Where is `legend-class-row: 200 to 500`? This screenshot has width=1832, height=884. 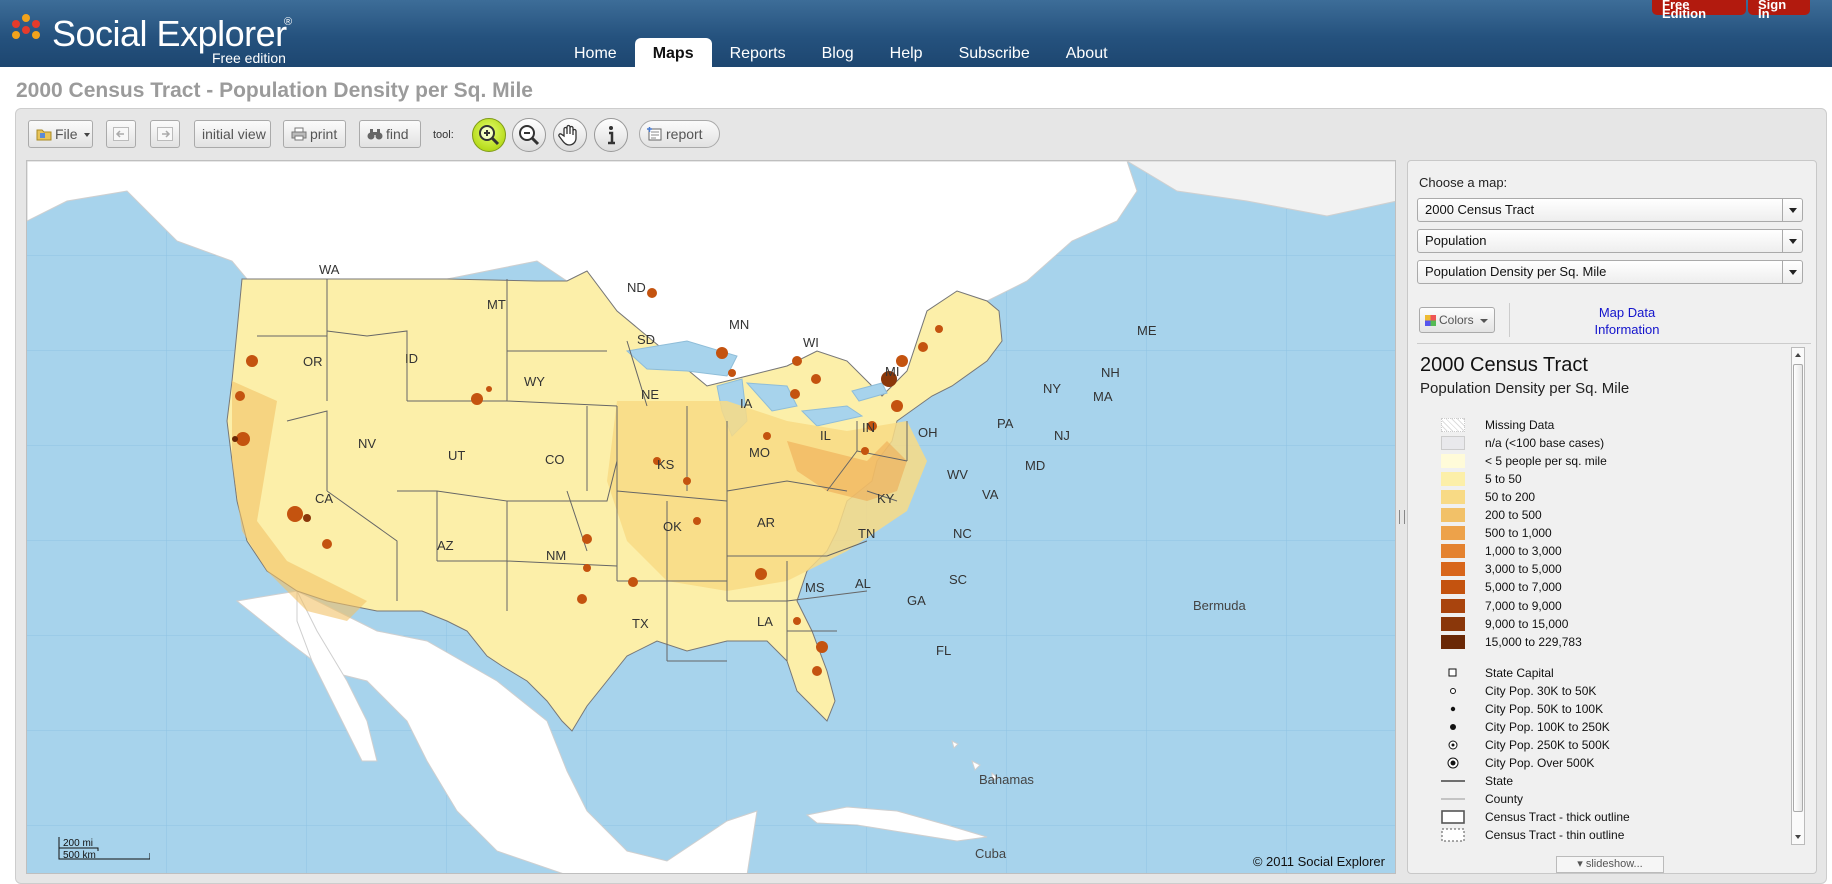
legend-class-row: 200 to 500 is located at coordinates (1611, 515).